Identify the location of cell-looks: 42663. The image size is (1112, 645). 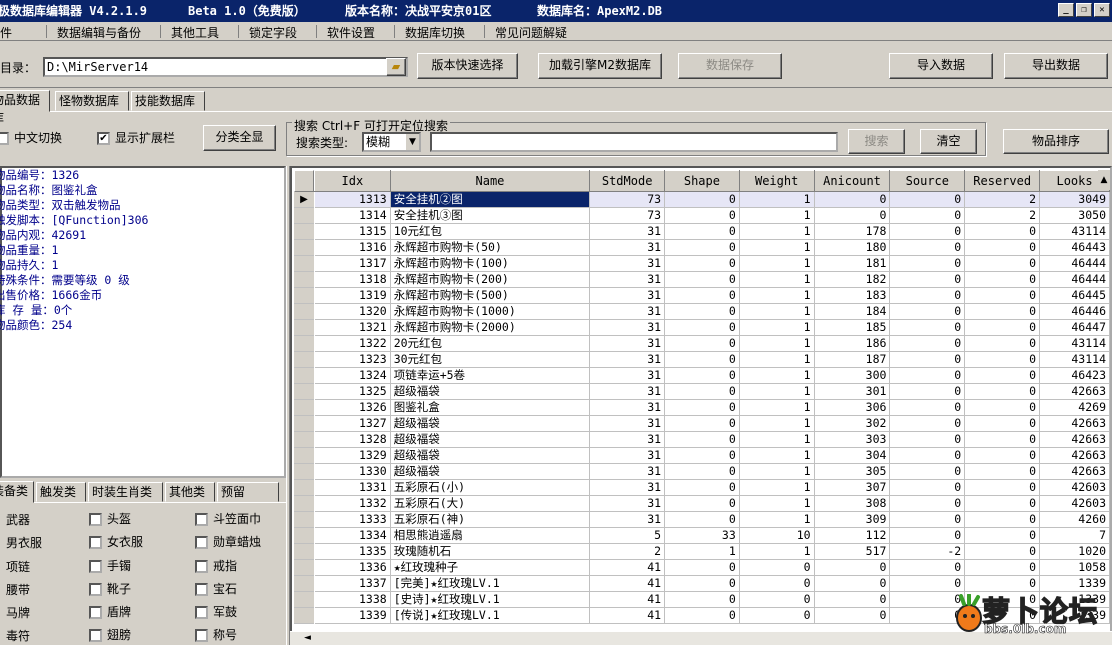
(1074, 455).